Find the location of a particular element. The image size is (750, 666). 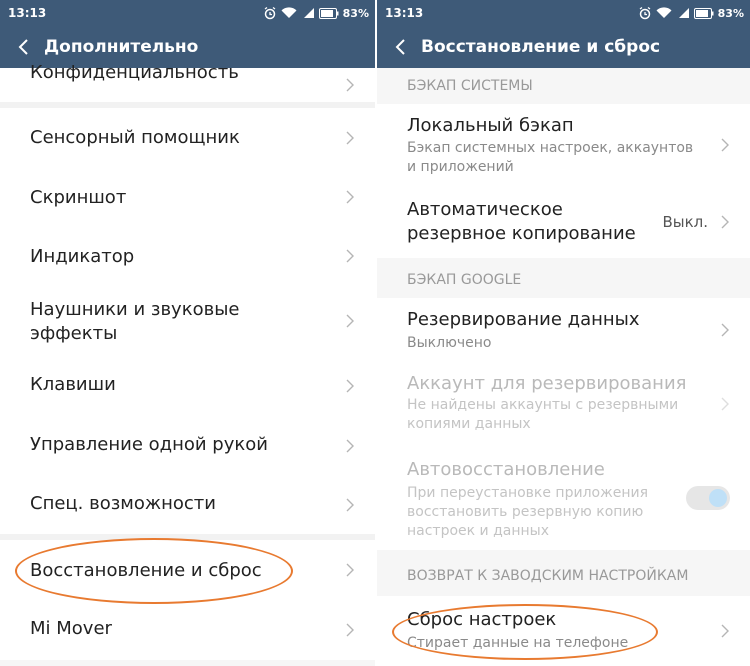

item-title: Локальный бэкап is located at coordinates (490, 125).